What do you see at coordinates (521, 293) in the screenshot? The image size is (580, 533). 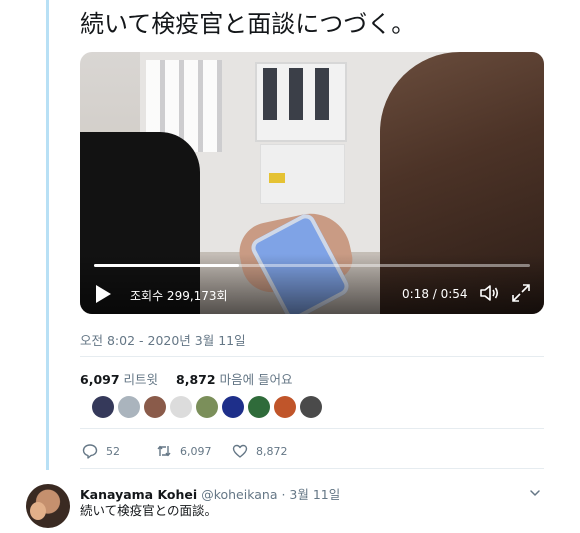 I see `fullscreen-icon` at bounding box center [521, 293].